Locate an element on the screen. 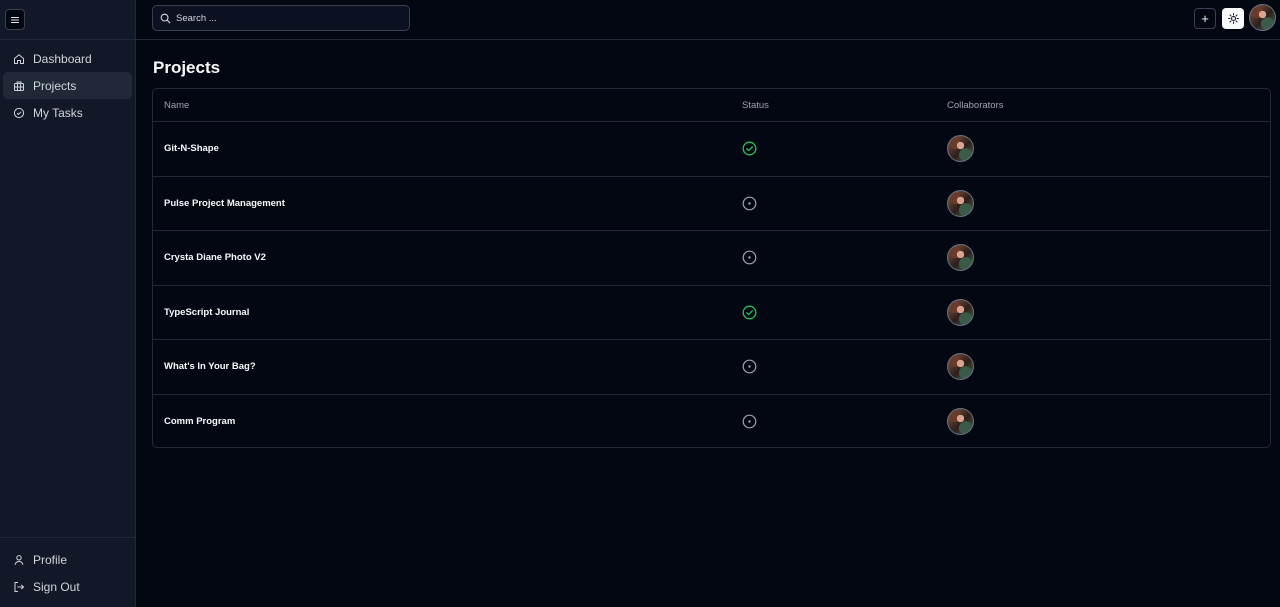  sidebar-item-label: Sign Out is located at coordinates (56, 586).